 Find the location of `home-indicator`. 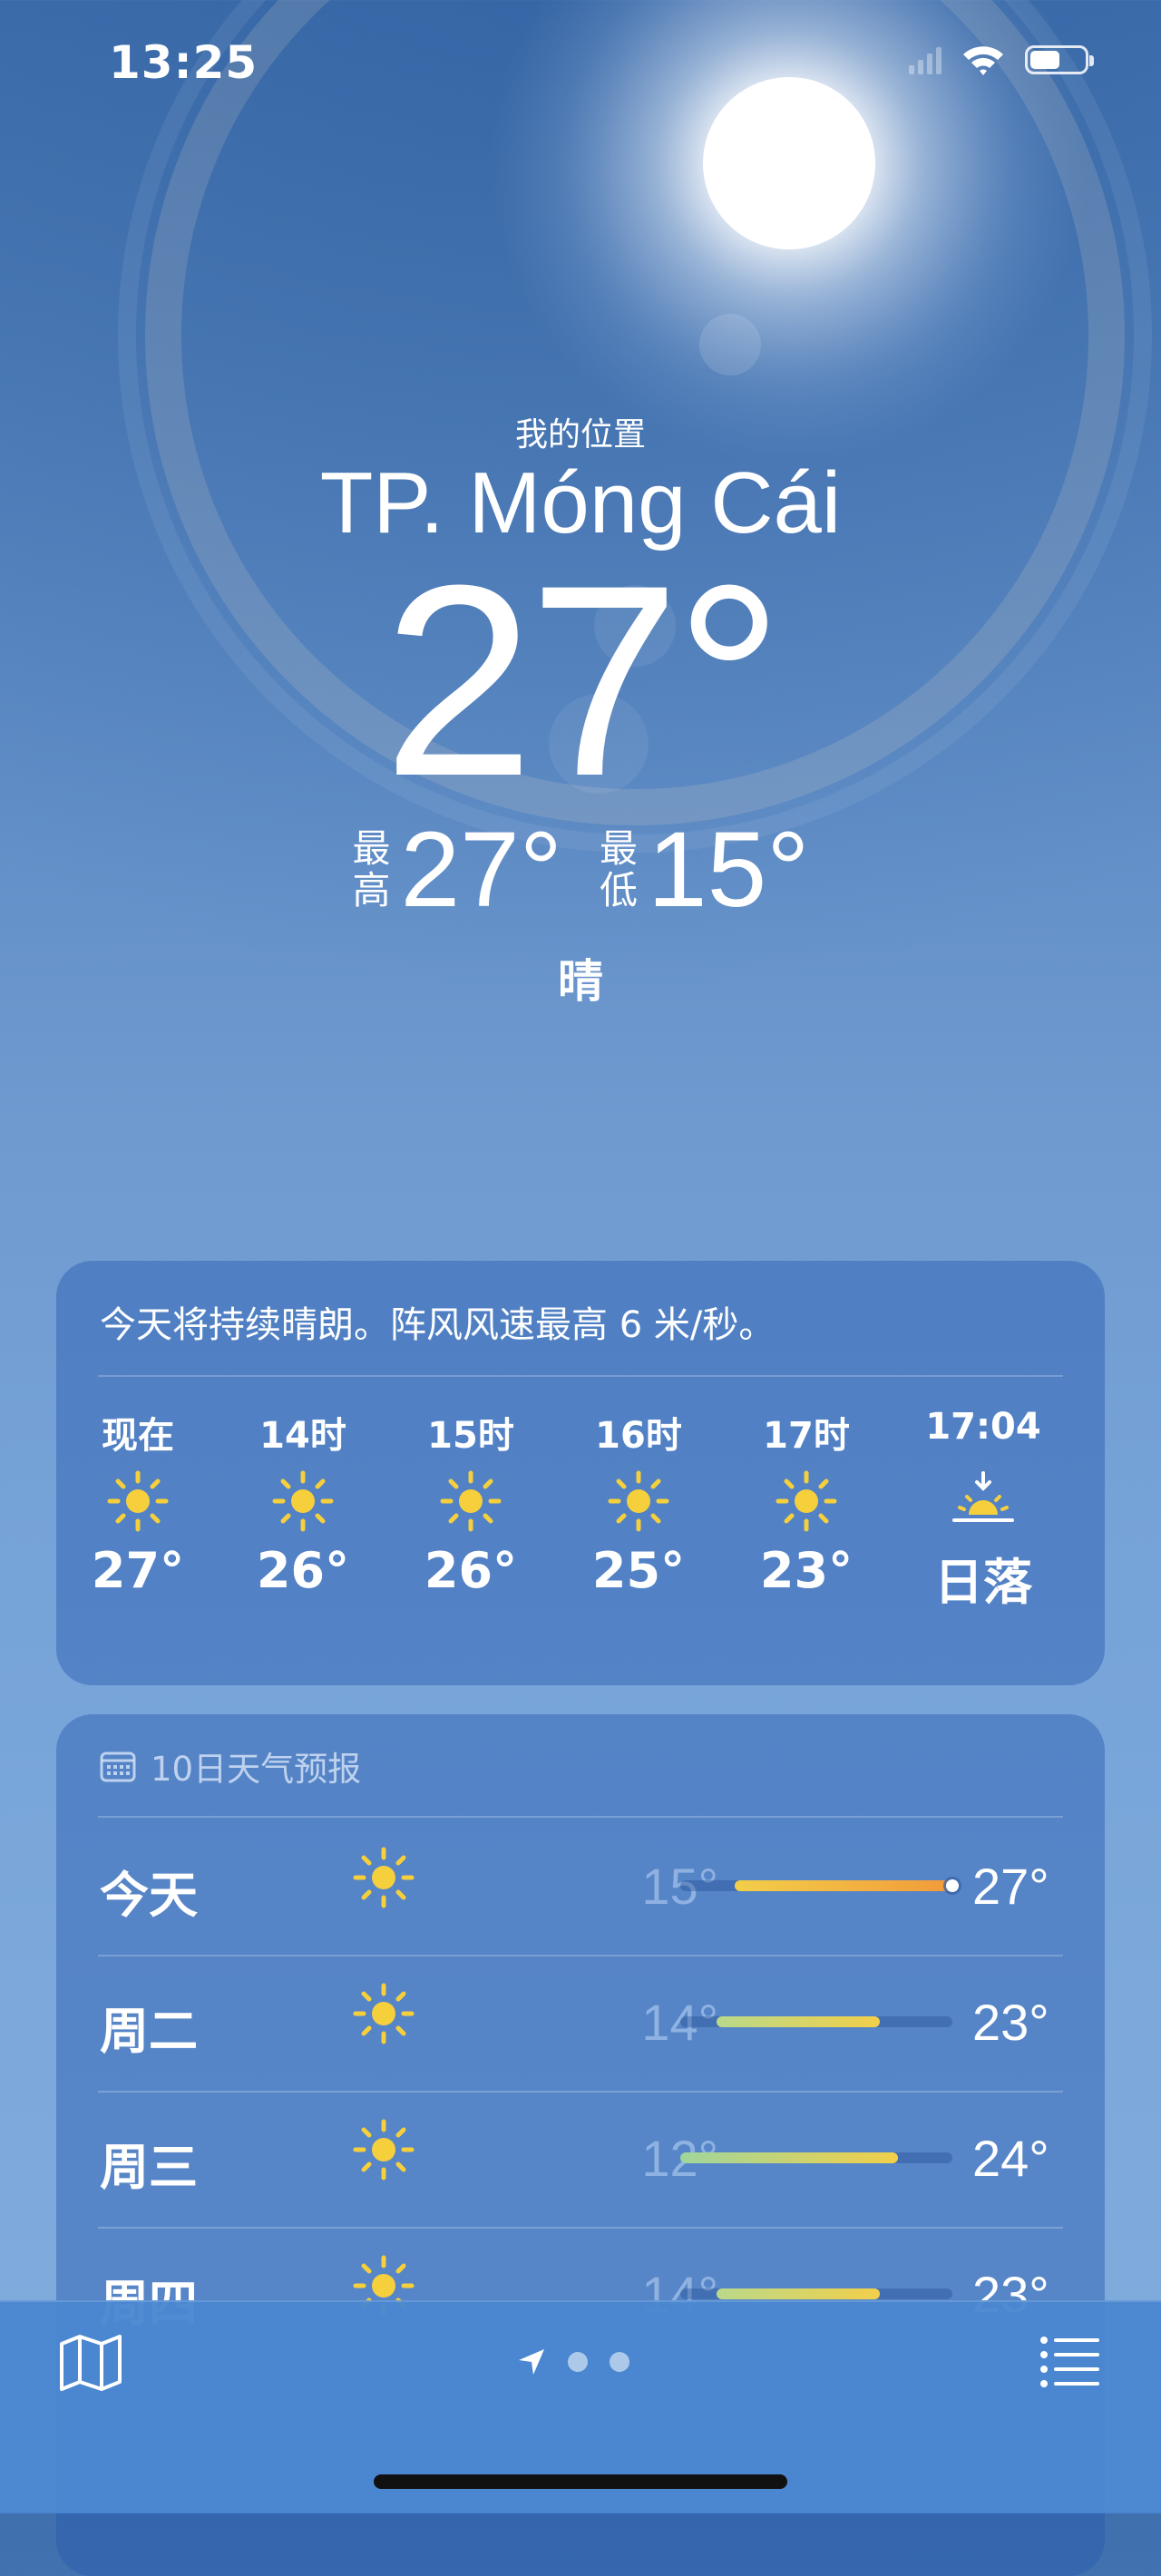

home-indicator is located at coordinates (580, 2481).